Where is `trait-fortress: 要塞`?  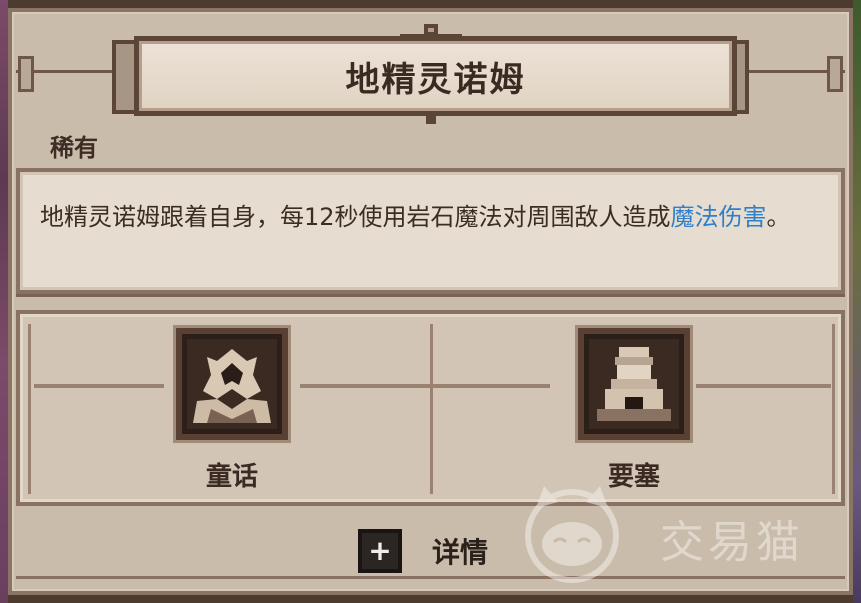
trait-fortress: 要塞 is located at coordinates (634, 410).